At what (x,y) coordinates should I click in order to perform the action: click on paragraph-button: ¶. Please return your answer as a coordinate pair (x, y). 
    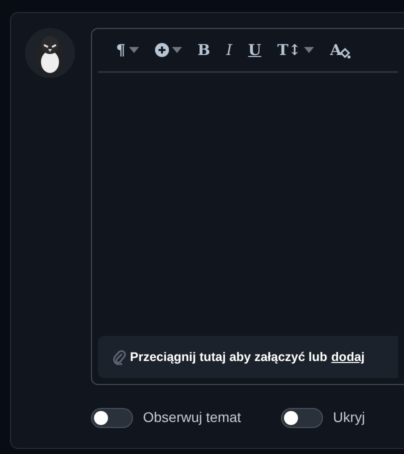
    Looking at the image, I should click on (127, 50).